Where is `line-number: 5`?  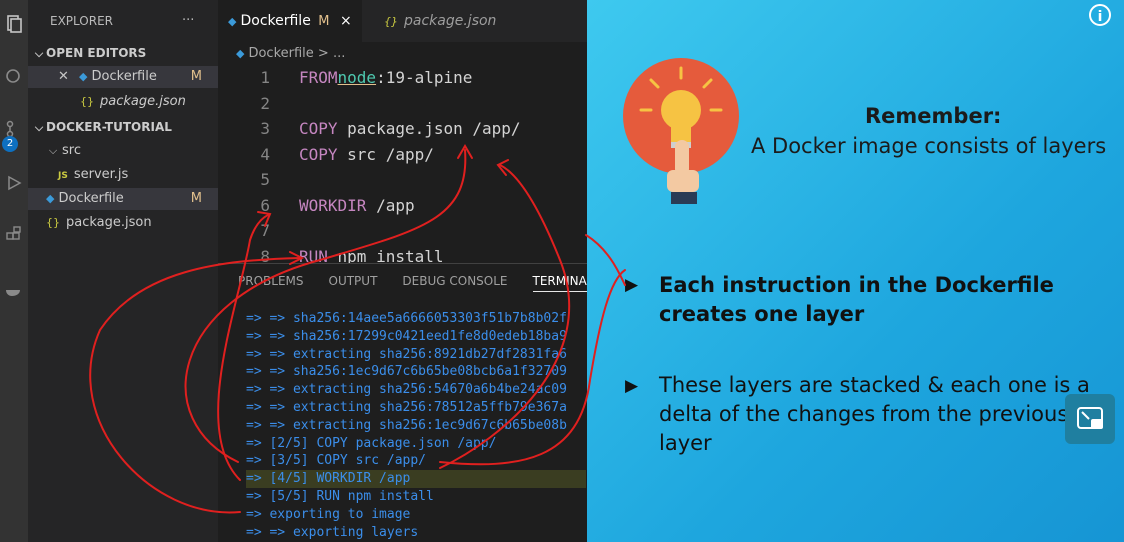 line-number: 5 is located at coordinates (265, 179).